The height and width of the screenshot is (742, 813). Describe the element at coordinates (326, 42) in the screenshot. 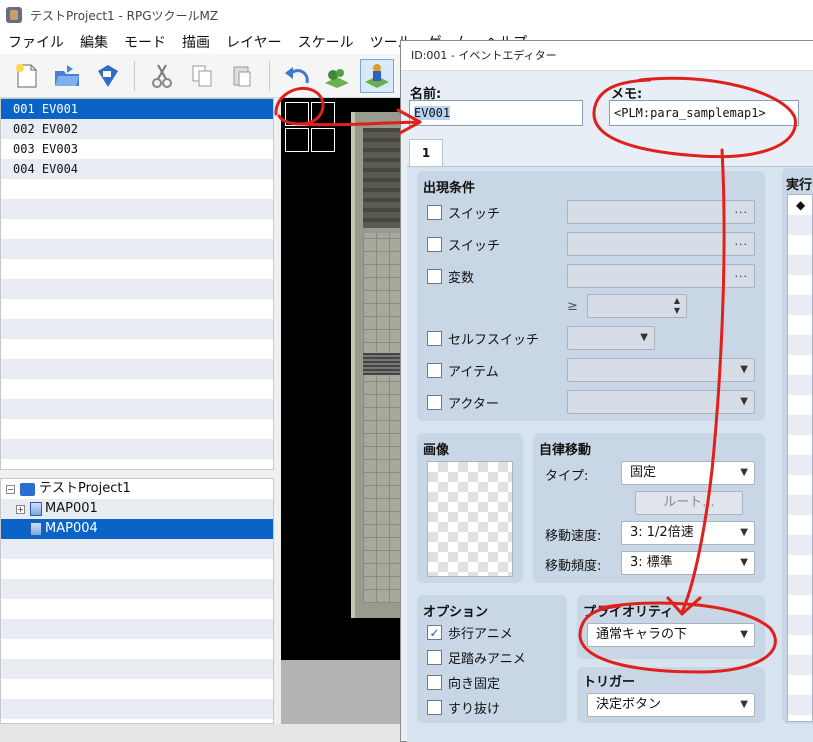

I see `menu-scale: スケール` at that location.